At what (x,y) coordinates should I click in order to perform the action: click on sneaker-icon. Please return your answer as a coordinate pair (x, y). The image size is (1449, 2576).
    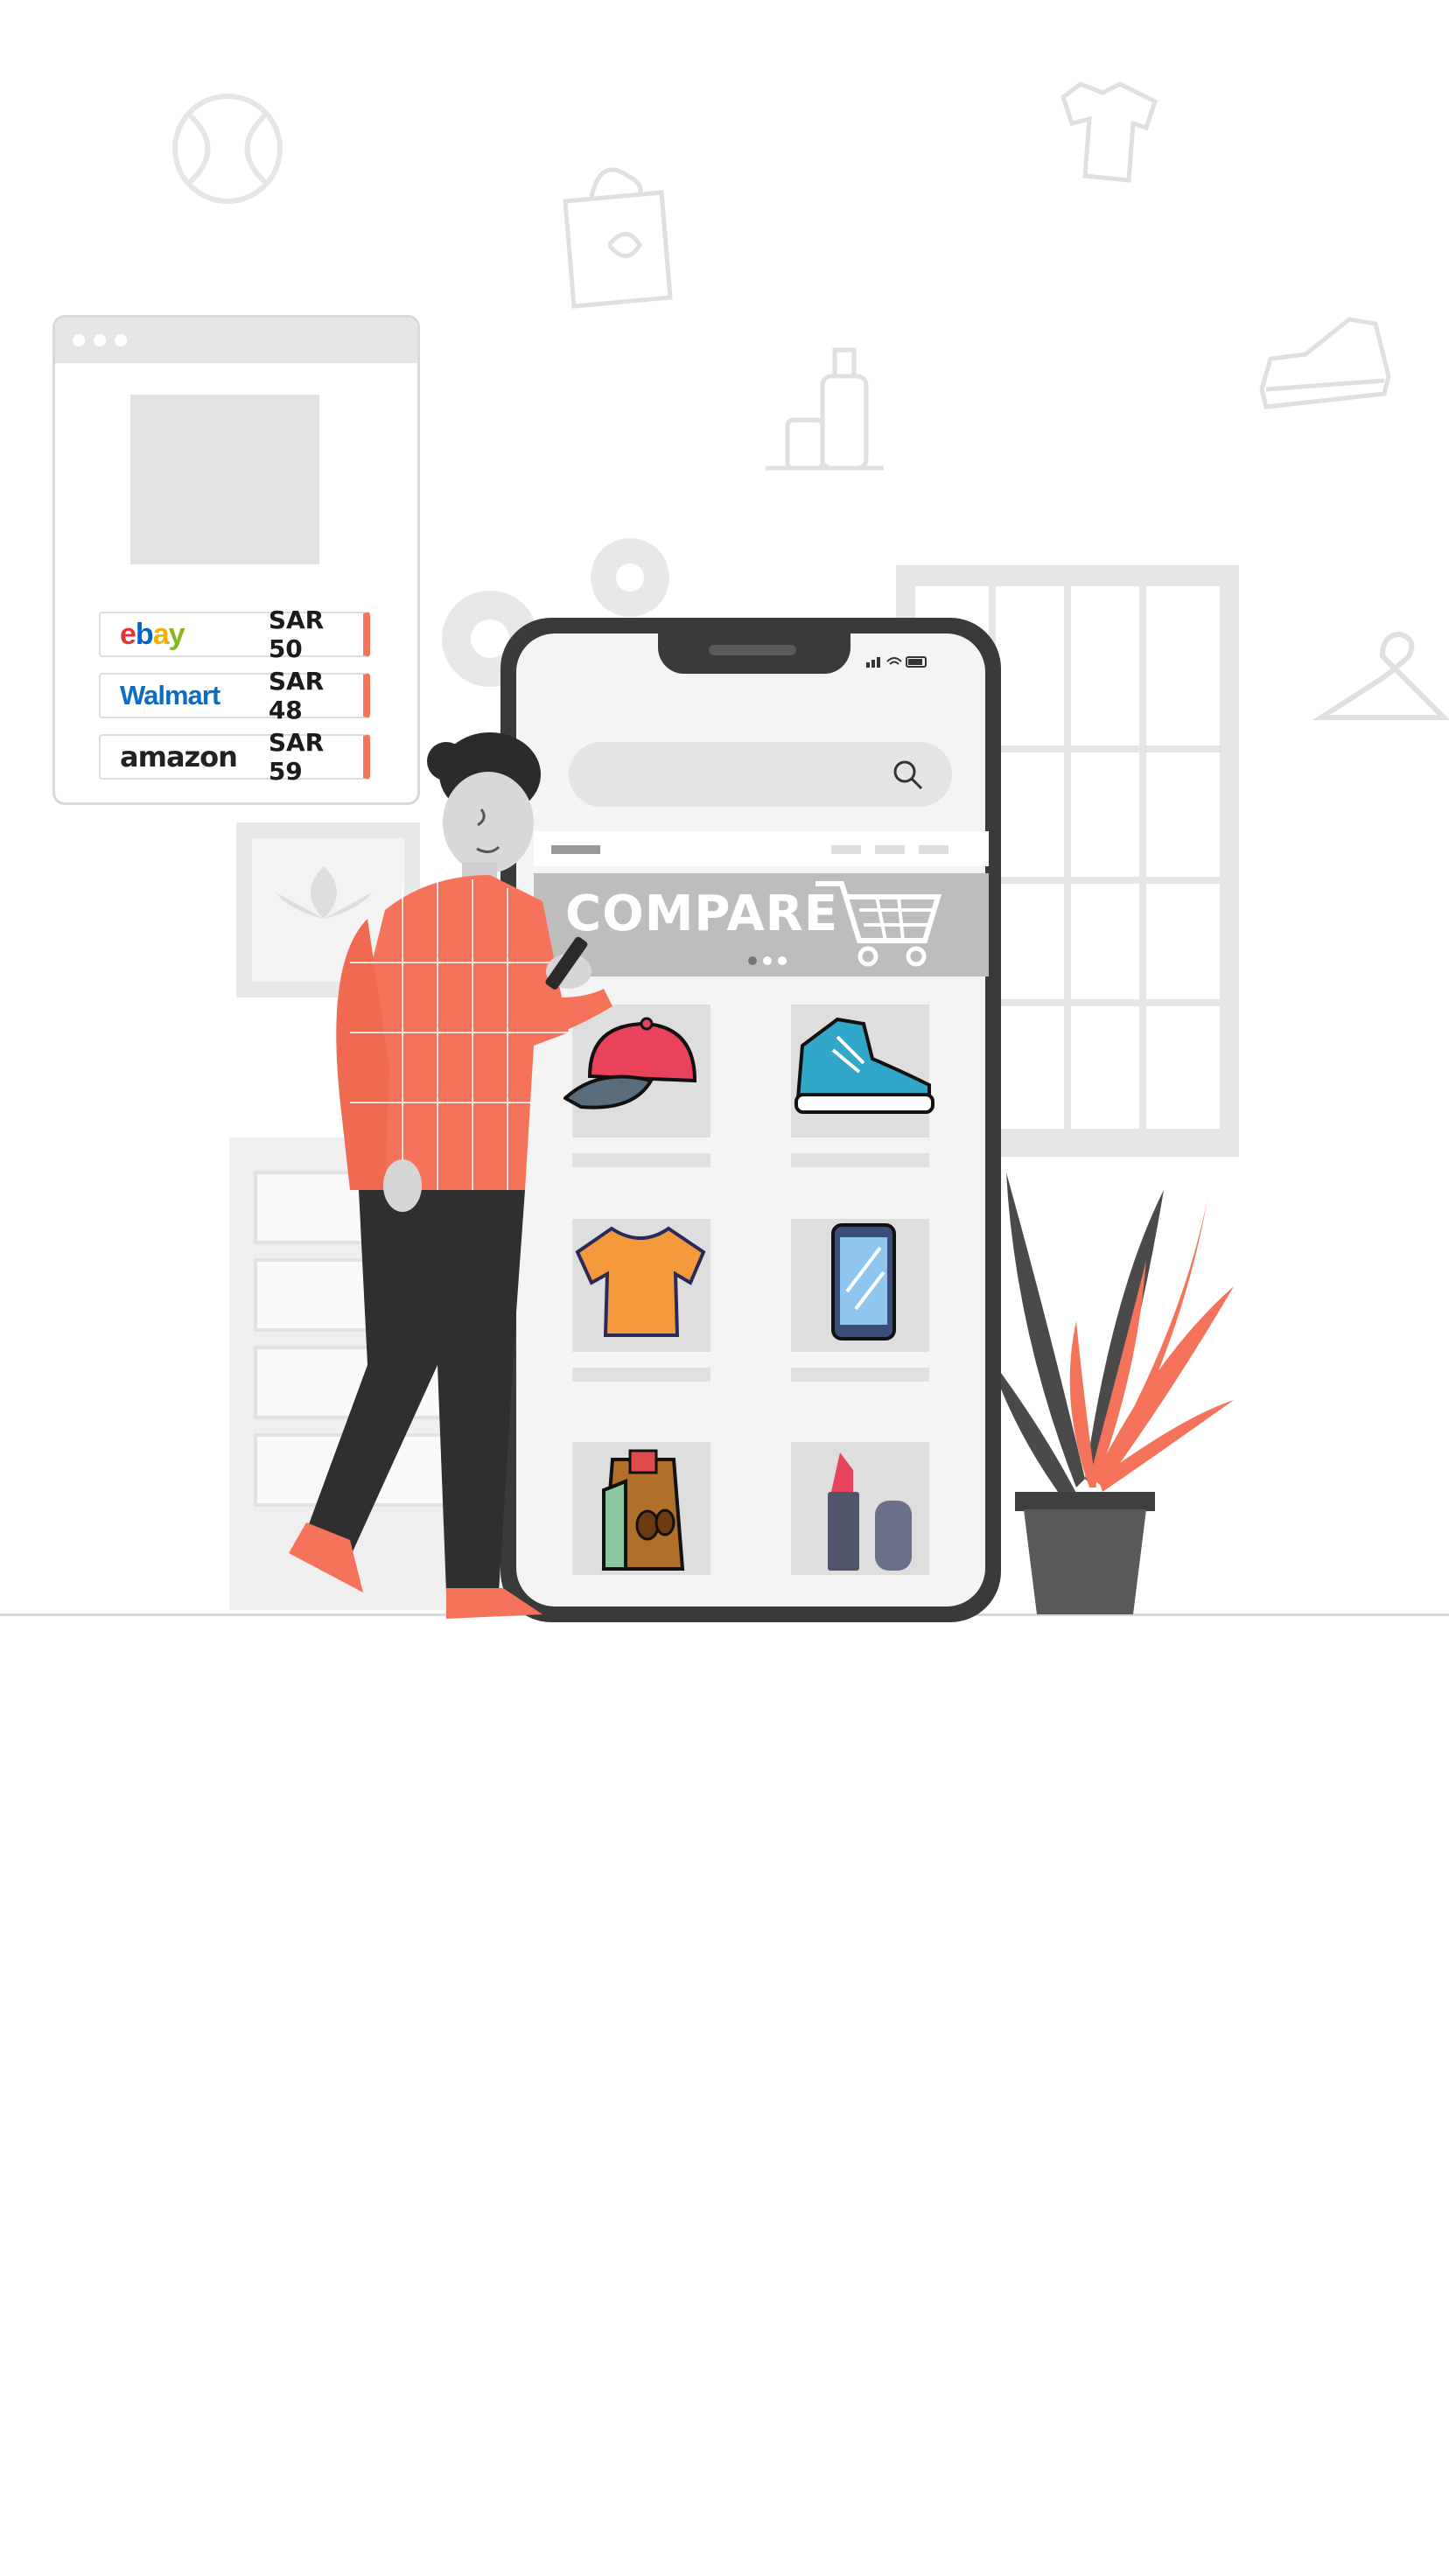
    Looking at the image, I should click on (864, 1065).